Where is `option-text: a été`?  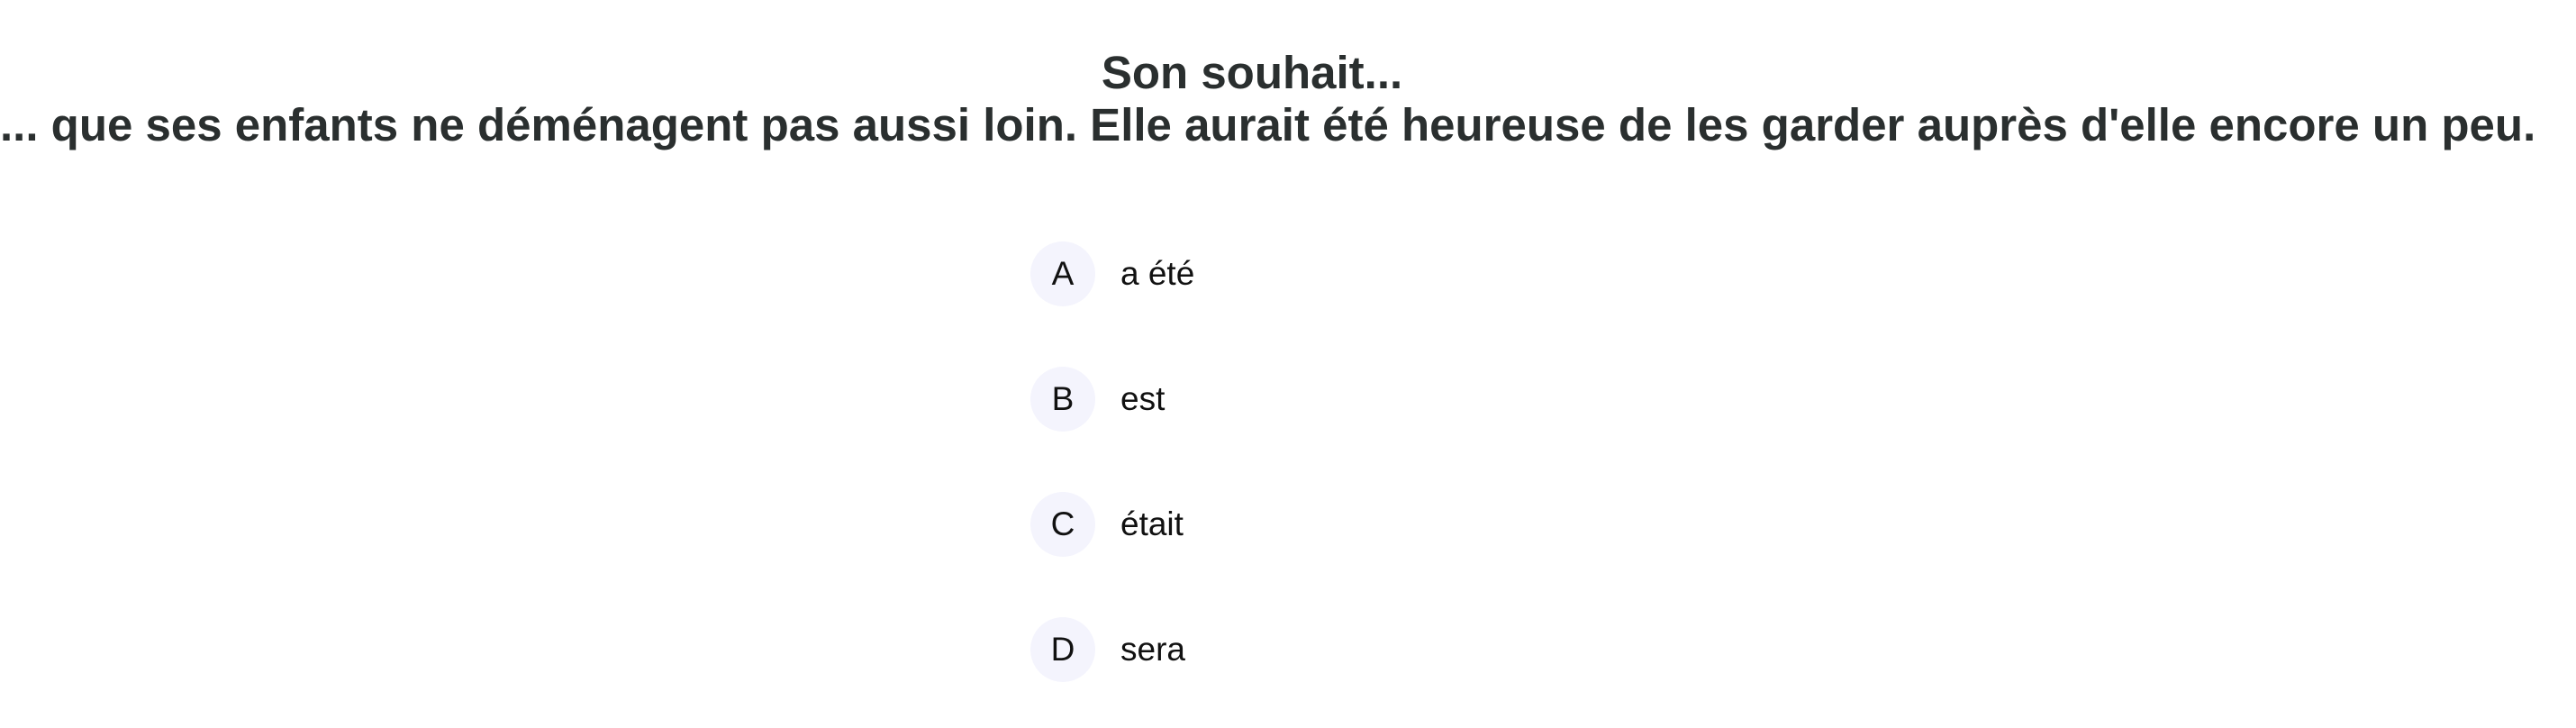 option-text: a été is located at coordinates (1157, 273).